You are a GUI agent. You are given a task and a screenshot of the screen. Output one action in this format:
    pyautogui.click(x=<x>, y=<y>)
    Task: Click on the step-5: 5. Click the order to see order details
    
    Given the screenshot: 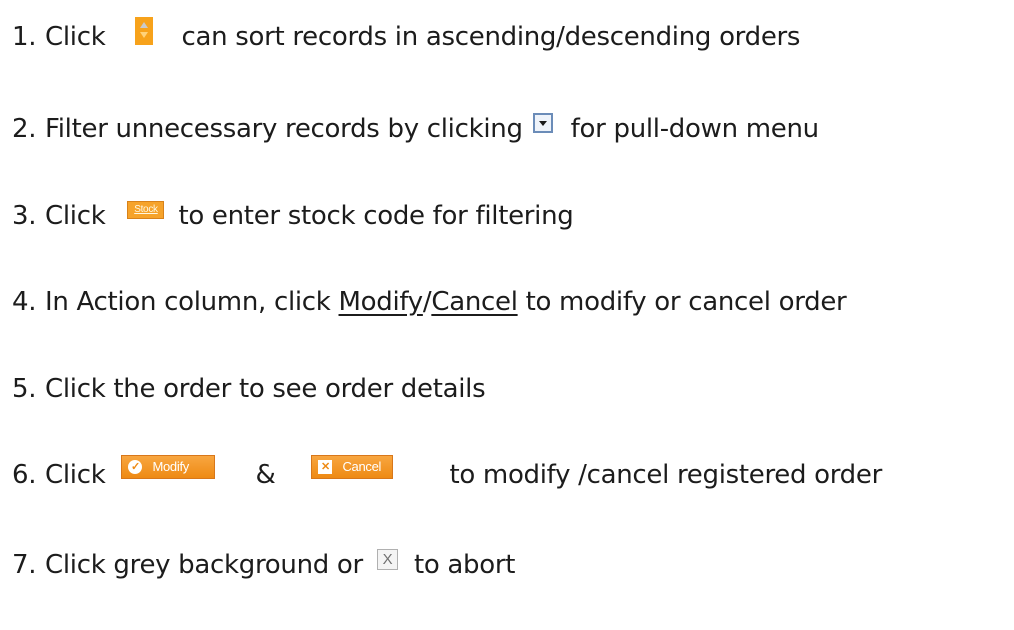 What is the action you would take?
    pyautogui.click(x=249, y=389)
    